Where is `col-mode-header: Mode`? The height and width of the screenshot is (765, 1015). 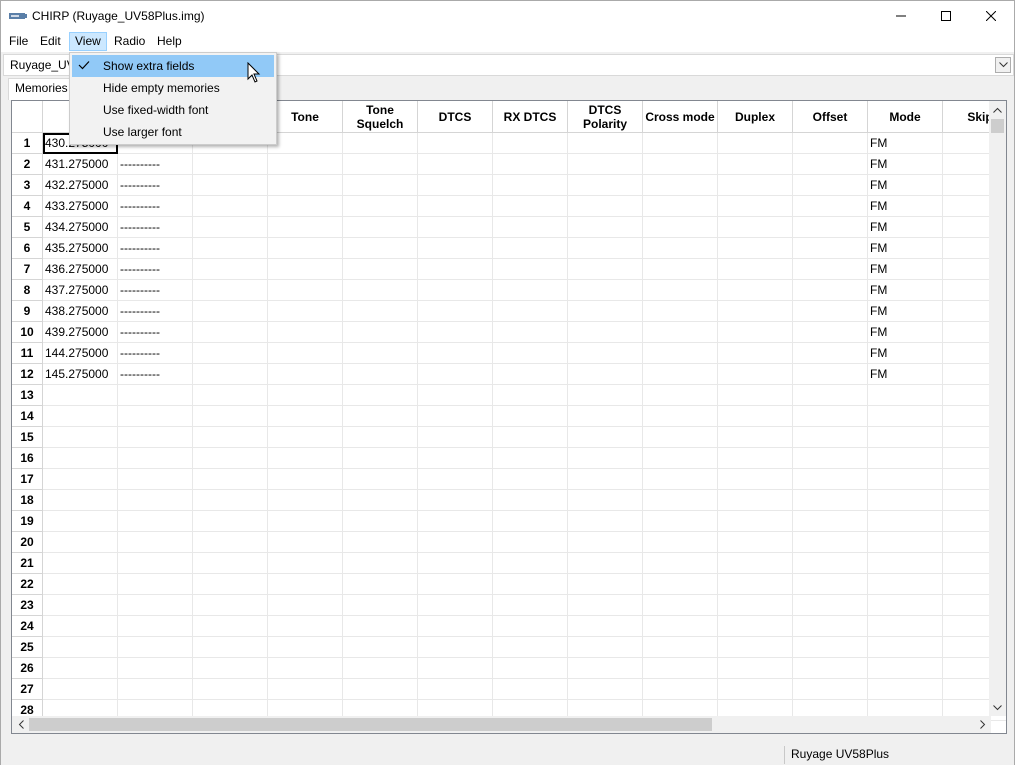
col-mode-header: Mode is located at coordinates (905, 117).